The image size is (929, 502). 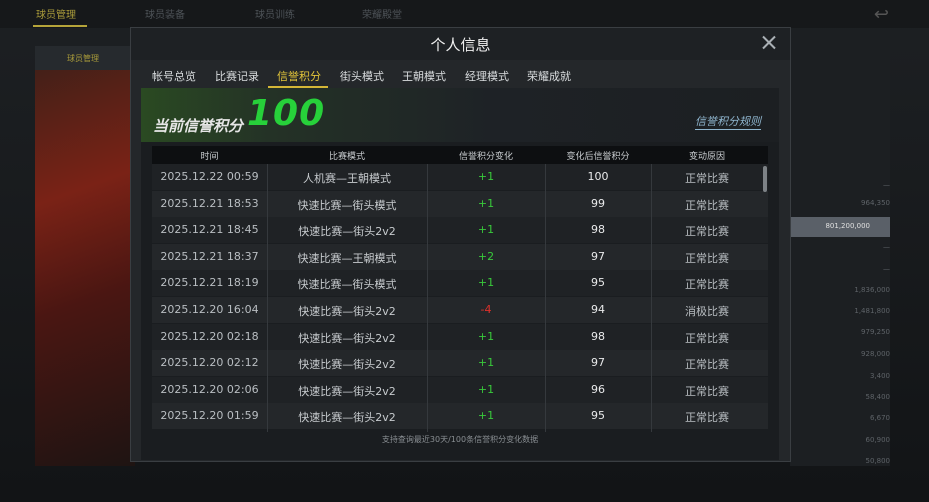 What do you see at coordinates (209, 389) in the screenshot?
I see `cell-time: 2025.12.20 02:06` at bounding box center [209, 389].